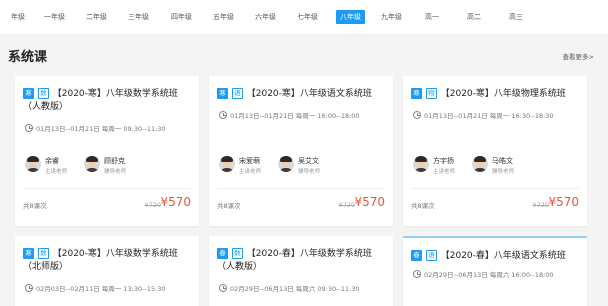 Image resolution: width=608 pixels, height=306 pixels. I want to click on grade-tab-senior-2: 高二, so click(474, 17).